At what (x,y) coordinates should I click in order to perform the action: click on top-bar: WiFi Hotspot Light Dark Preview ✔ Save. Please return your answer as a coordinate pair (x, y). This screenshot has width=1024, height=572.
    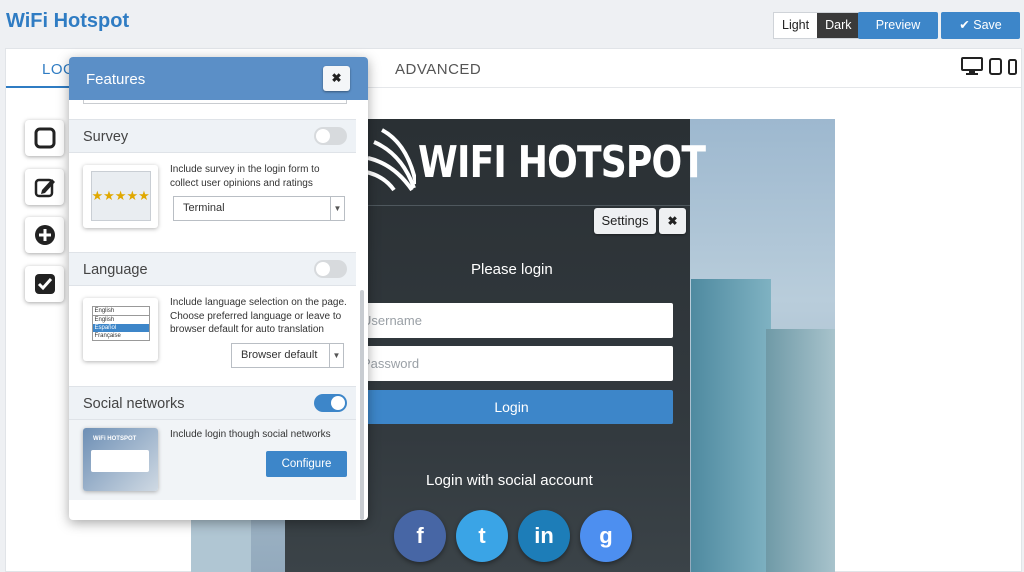
    Looking at the image, I should click on (512, 23).